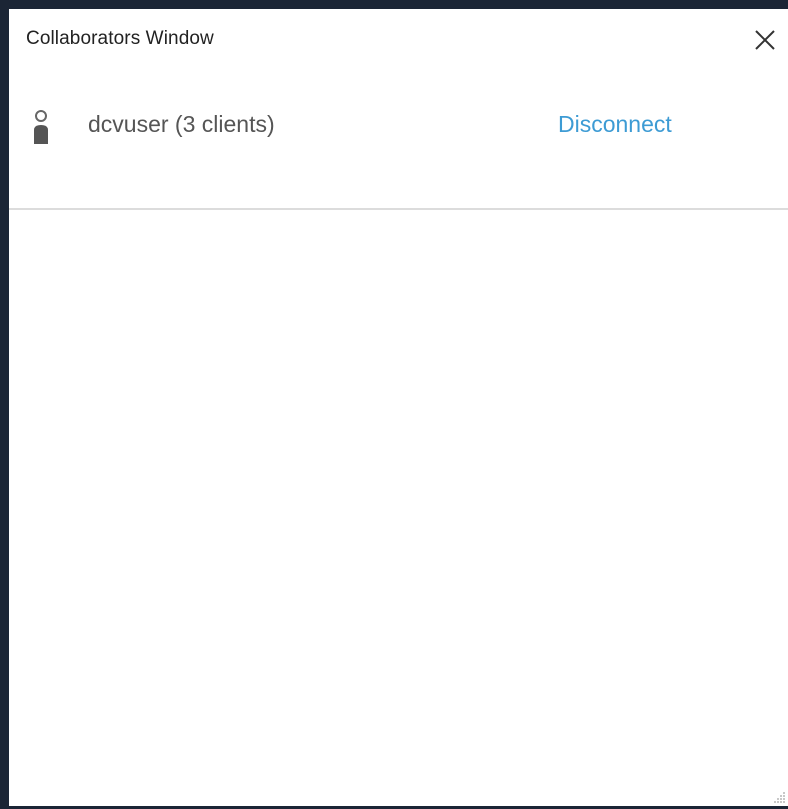 This screenshot has width=788, height=809. Describe the element at coordinates (181, 124) in the screenshot. I see `collaborator-name: dcvuser (3 clients)` at that location.